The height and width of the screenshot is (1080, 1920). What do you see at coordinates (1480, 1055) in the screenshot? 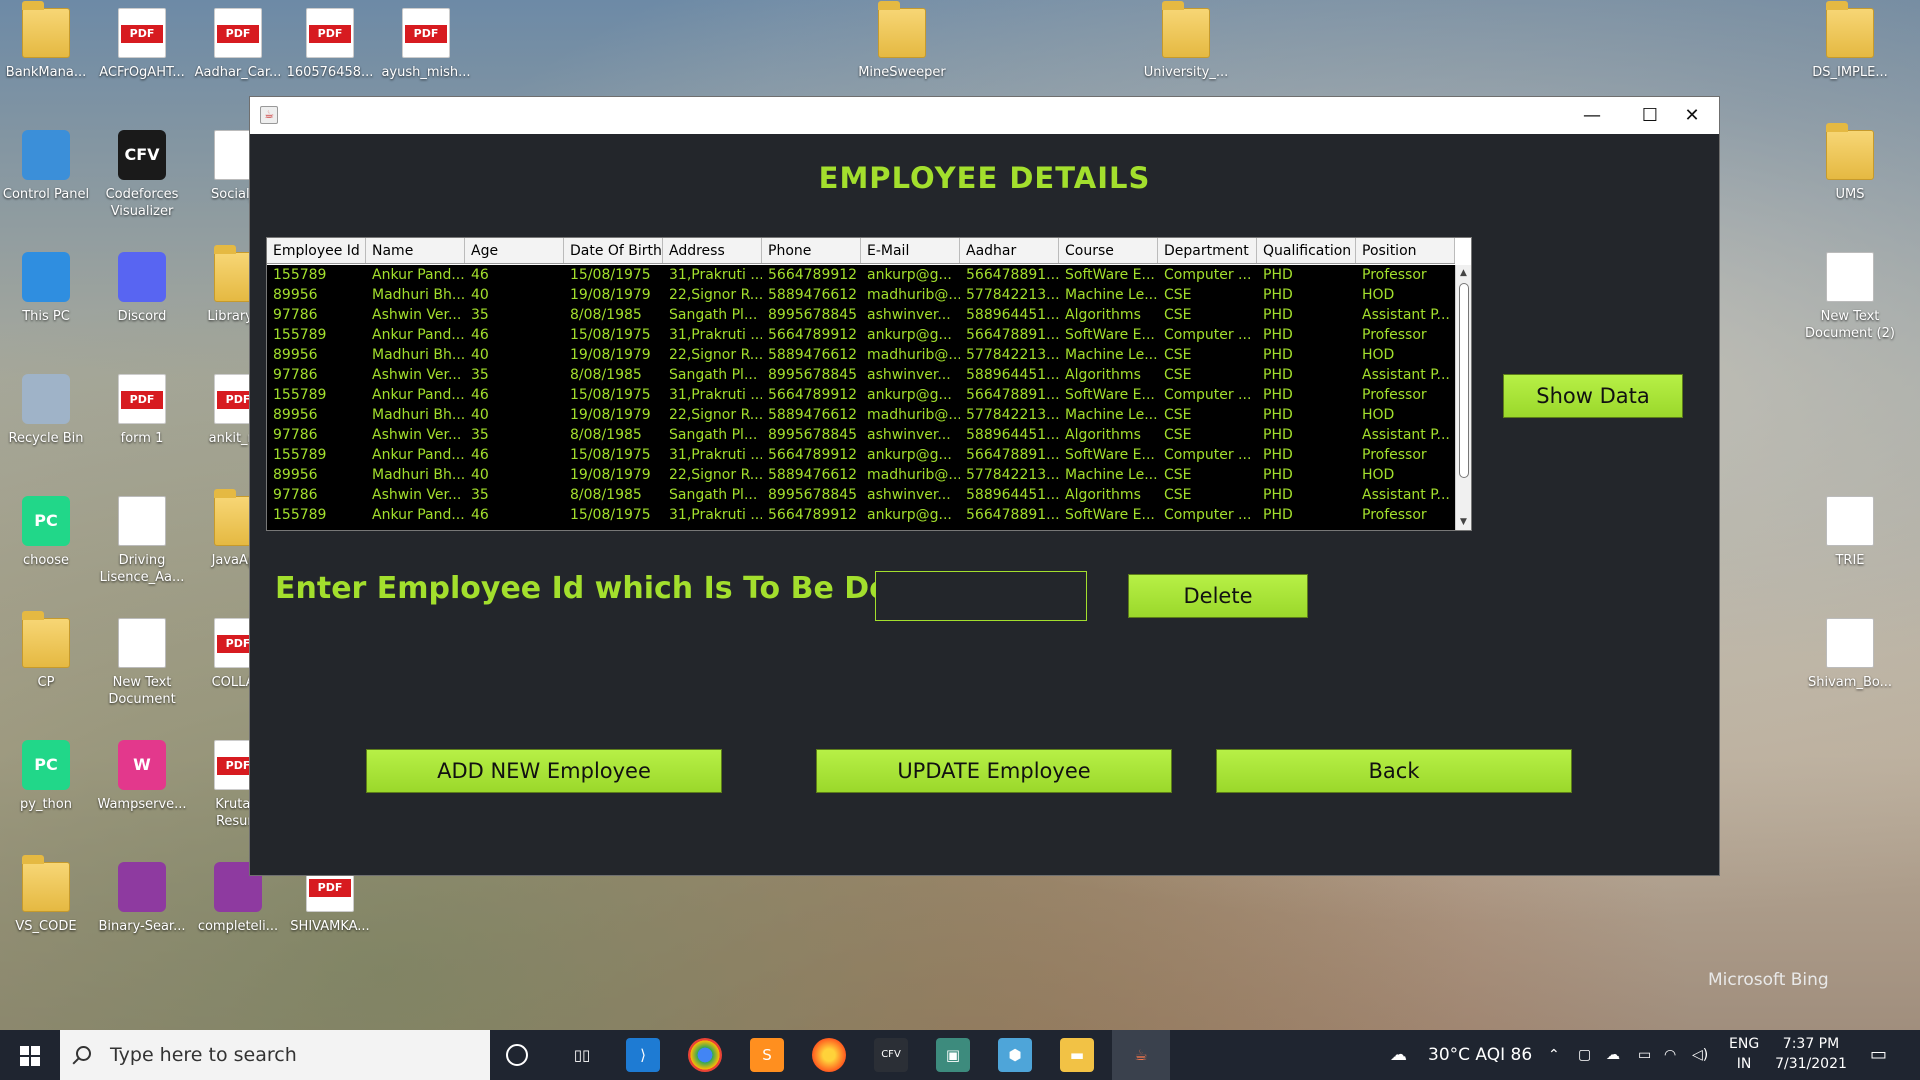
I see `weather-text: 30°C AQI 86` at bounding box center [1480, 1055].